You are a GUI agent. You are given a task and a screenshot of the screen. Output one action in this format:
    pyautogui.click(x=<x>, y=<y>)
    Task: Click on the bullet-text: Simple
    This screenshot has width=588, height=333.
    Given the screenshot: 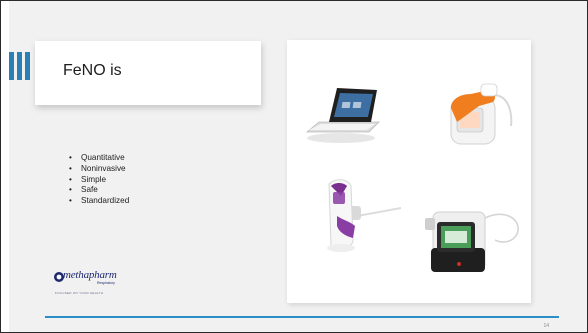 What is the action you would take?
    pyautogui.click(x=94, y=179)
    